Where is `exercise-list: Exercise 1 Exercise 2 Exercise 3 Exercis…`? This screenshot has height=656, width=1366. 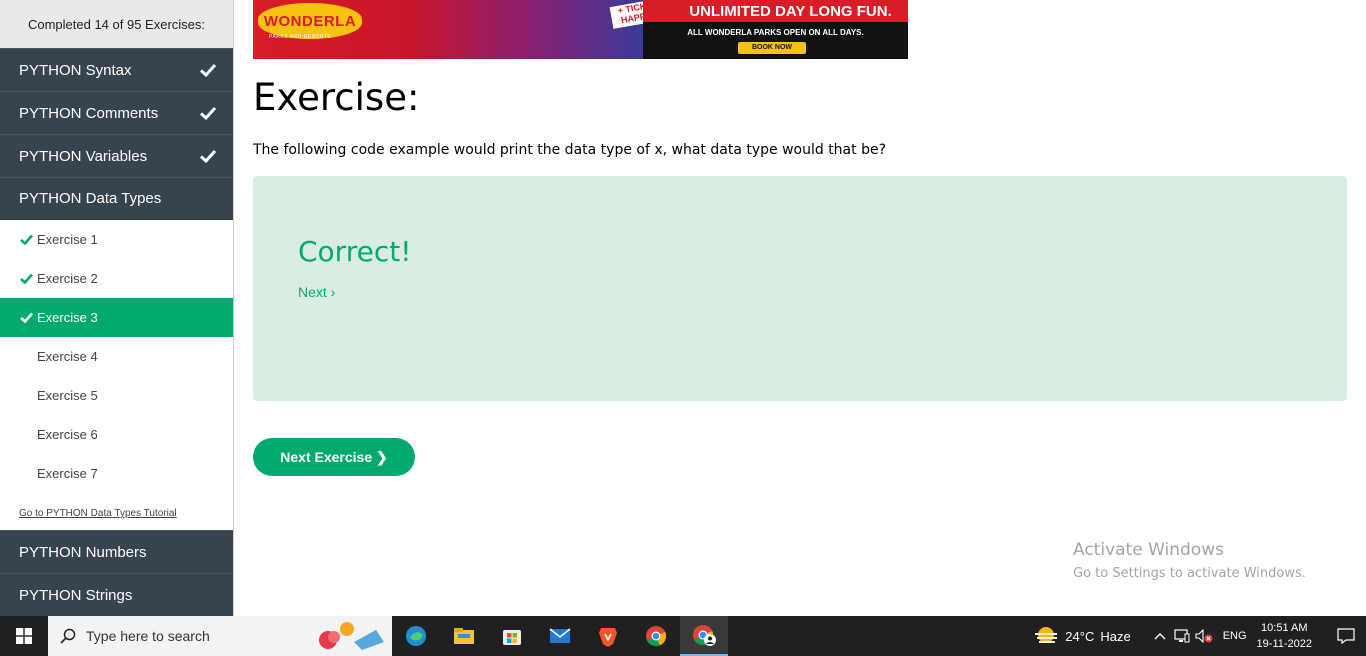
exercise-list: Exercise 1 Exercise 2 Exercise 3 Exercis… is located at coordinates (116, 375).